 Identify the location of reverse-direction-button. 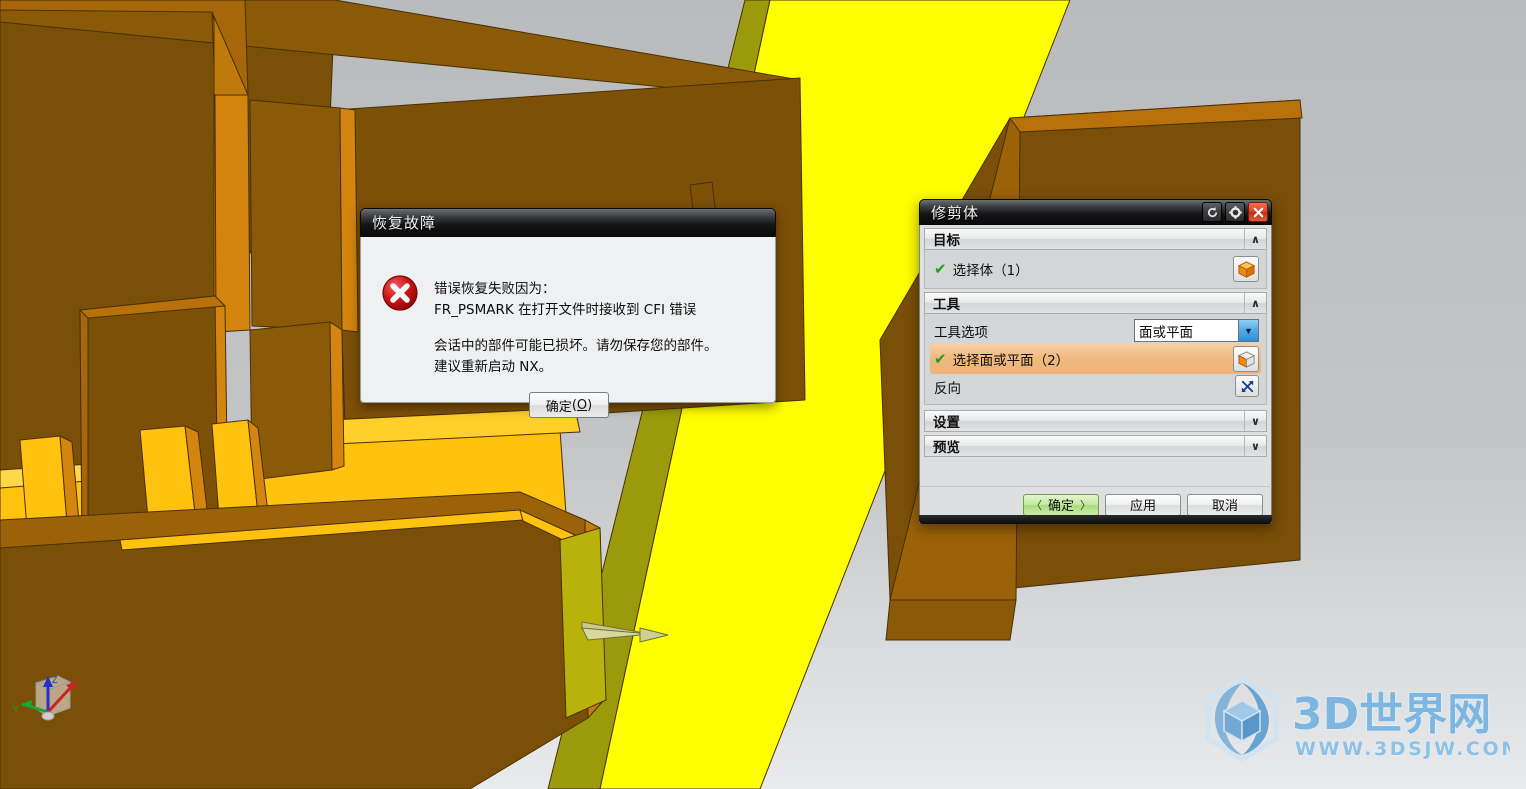
(1247, 386).